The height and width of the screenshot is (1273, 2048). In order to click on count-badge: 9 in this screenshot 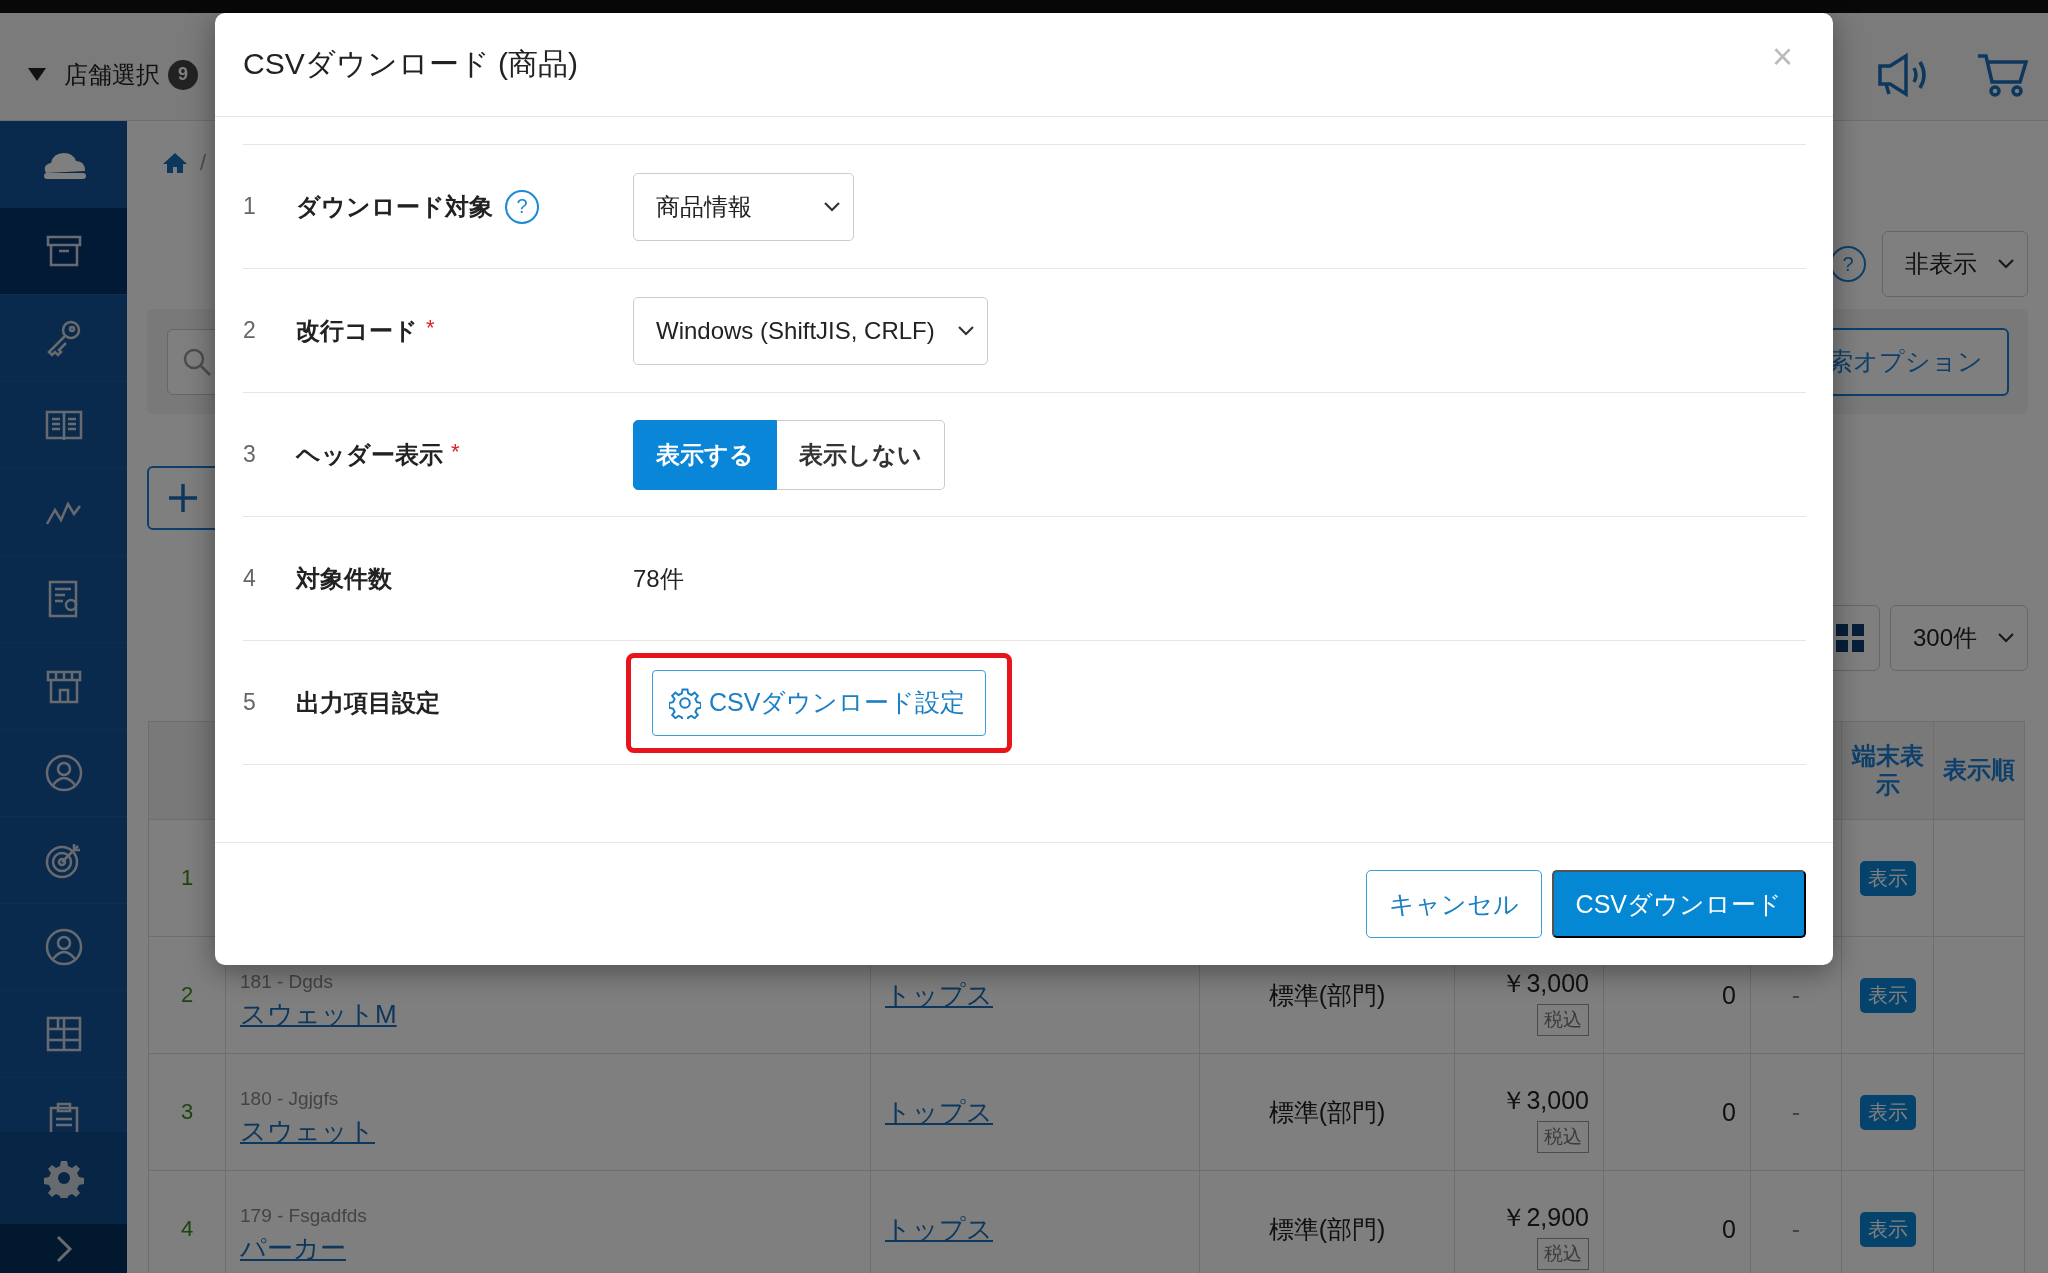, I will do `click(183, 74)`.